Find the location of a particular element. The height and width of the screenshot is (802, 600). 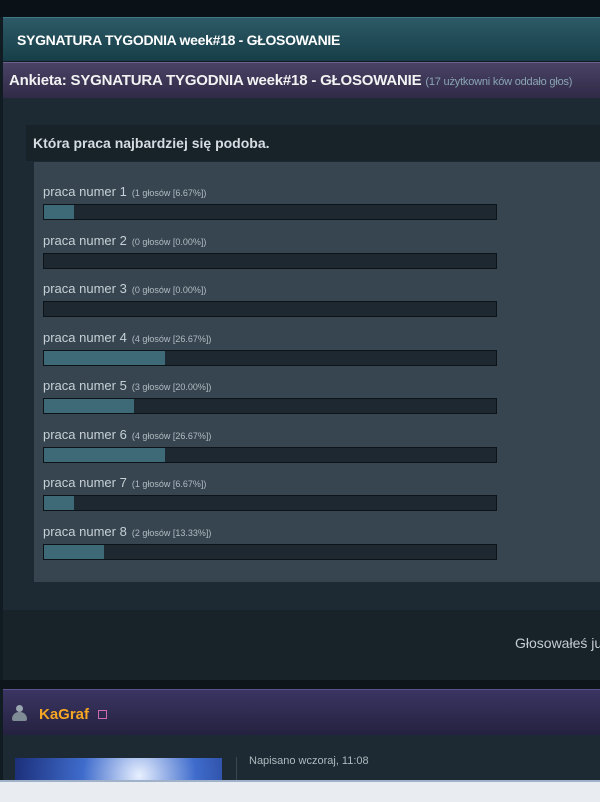

choice-label: praca numer 8 (2 głosów [13.33%]) is located at coordinates (127, 531).